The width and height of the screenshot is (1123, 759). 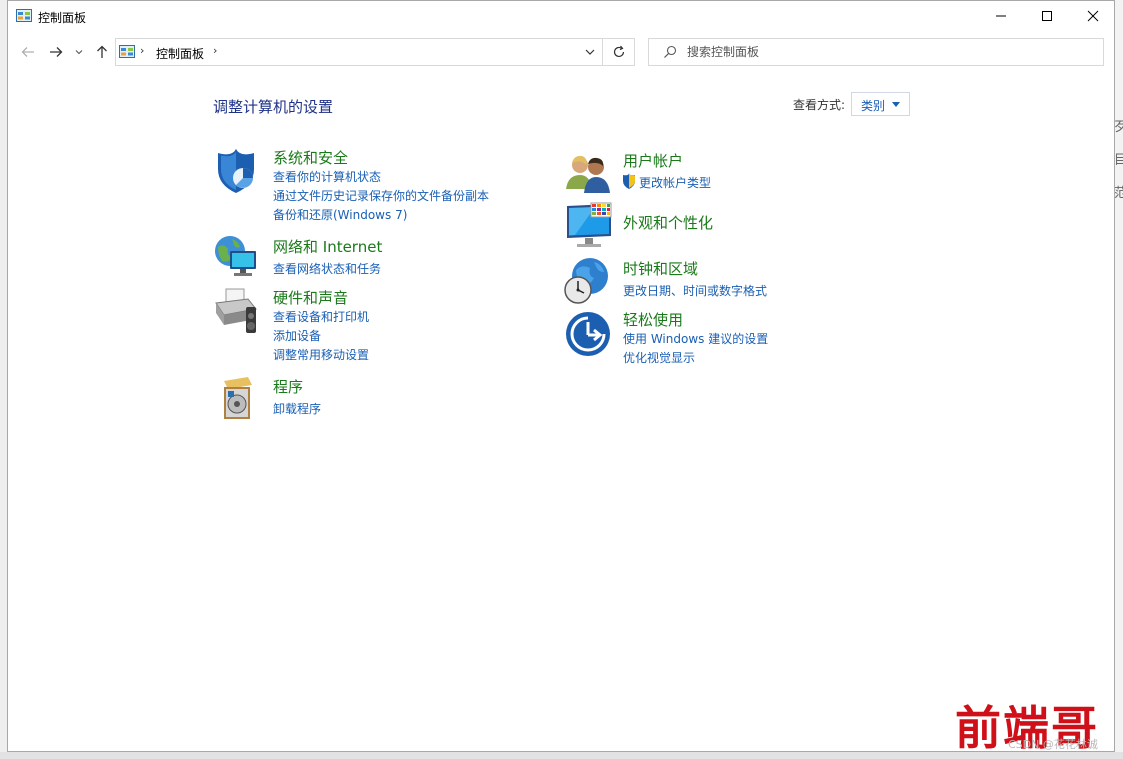 I want to click on address-box: › 控制面板 ›, so click(x=359, y=52).